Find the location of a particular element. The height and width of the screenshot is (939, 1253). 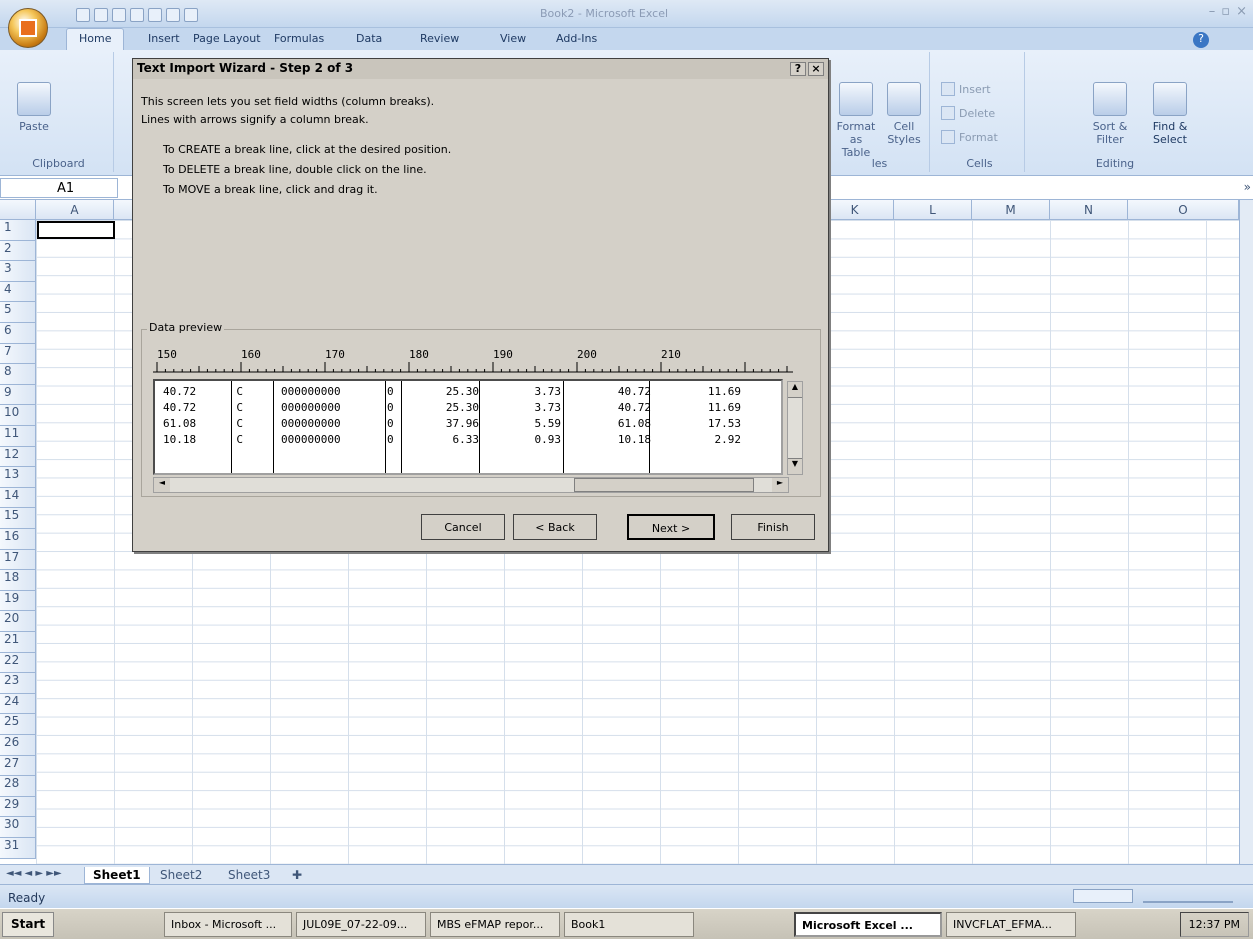

maximize-icon: ▫ is located at coordinates (1225, 11).